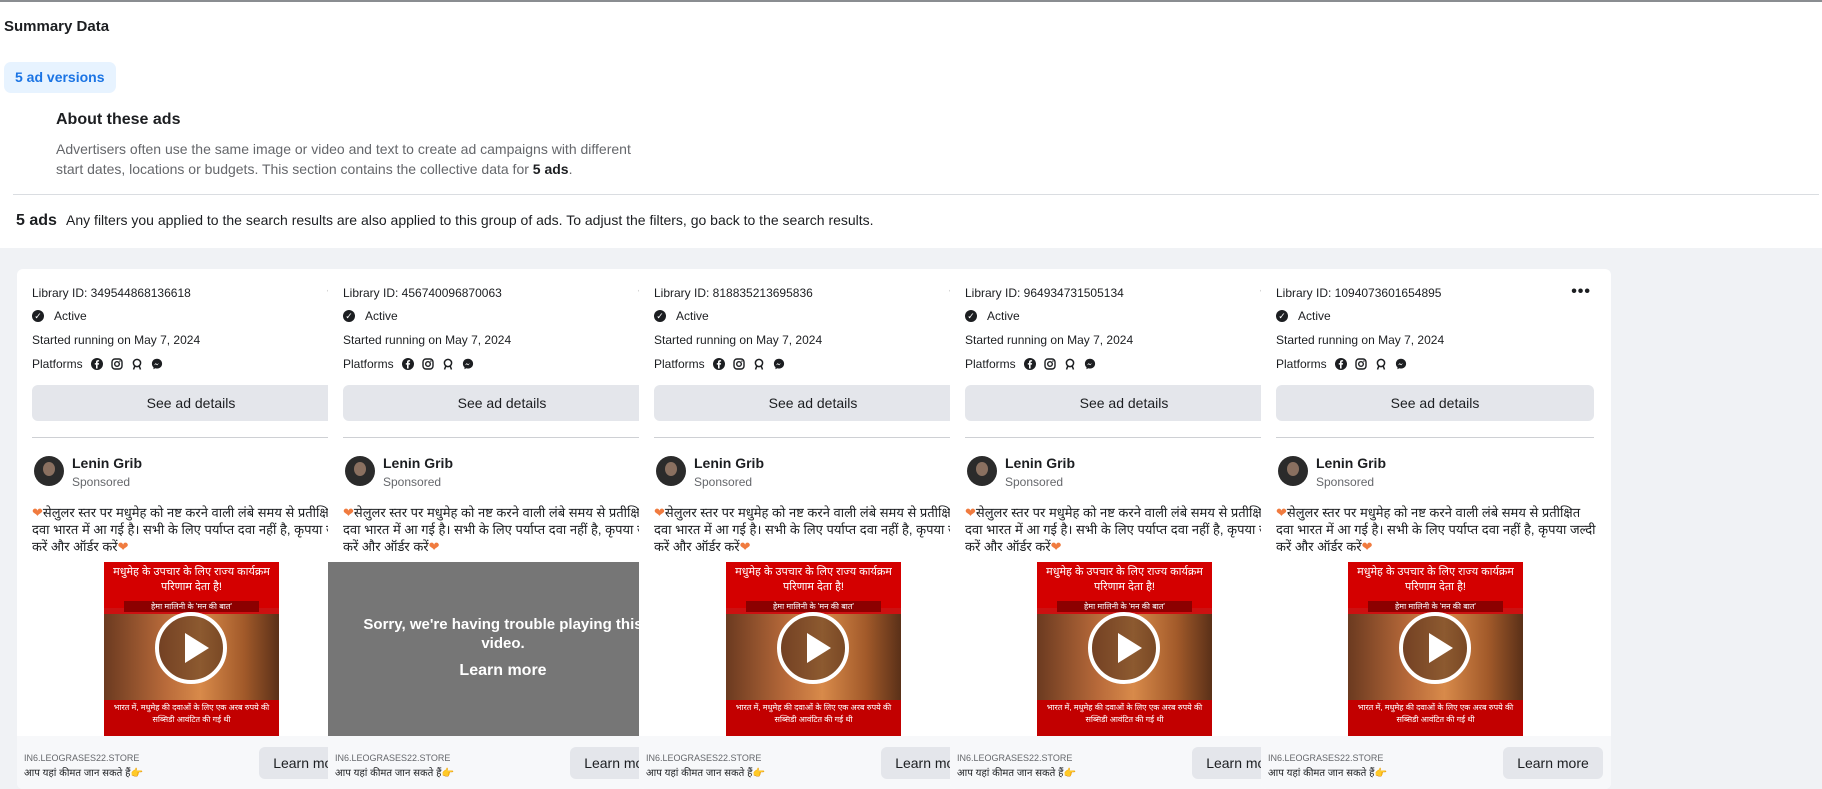  Describe the element at coordinates (60, 77) in the screenshot. I see `ad-versions-badge: 5 ad versions` at that location.